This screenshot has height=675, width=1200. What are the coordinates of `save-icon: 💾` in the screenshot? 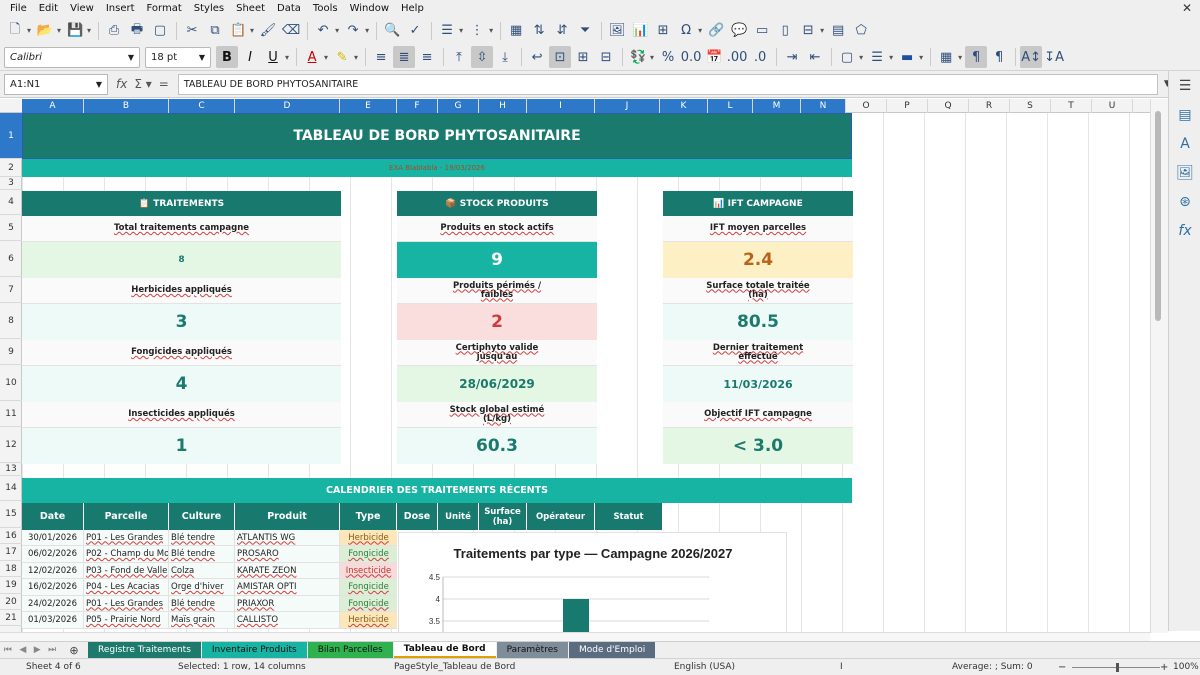 It's located at (75, 31).